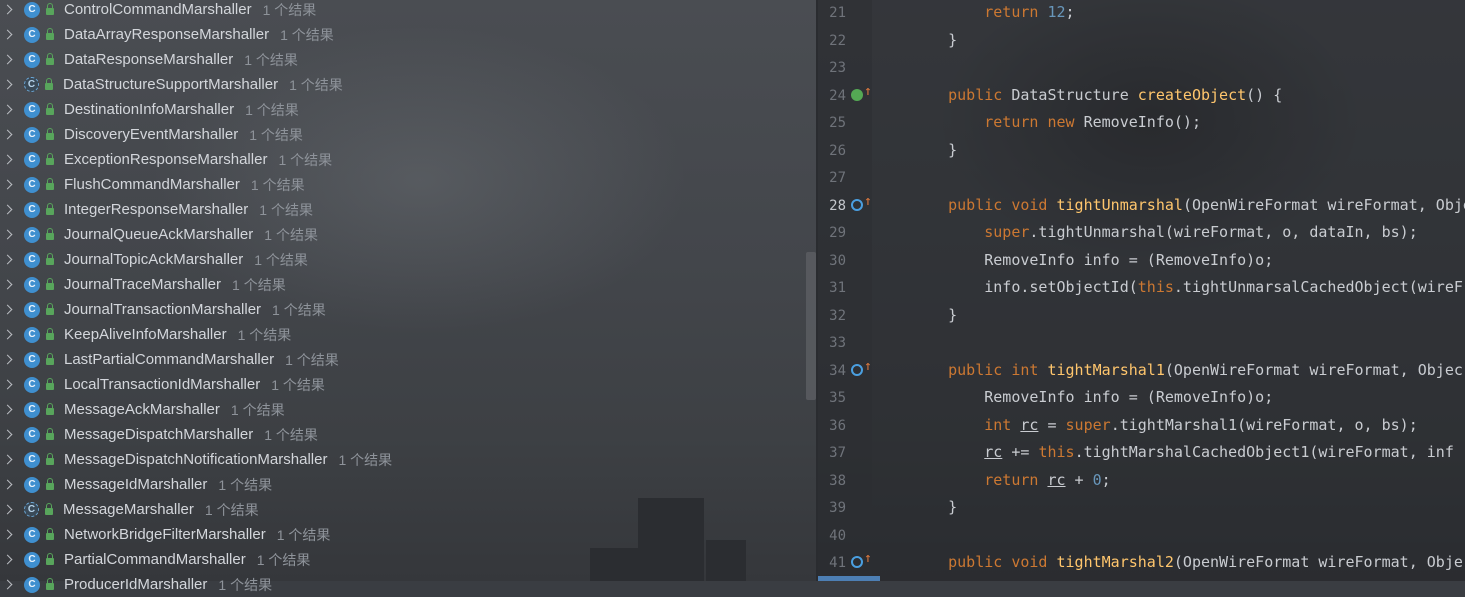 The width and height of the screenshot is (1465, 597). What do you see at coordinates (404, 209) in the screenshot?
I see `tree-row: C IntegerResponseMarshaller 1 个结果` at bounding box center [404, 209].